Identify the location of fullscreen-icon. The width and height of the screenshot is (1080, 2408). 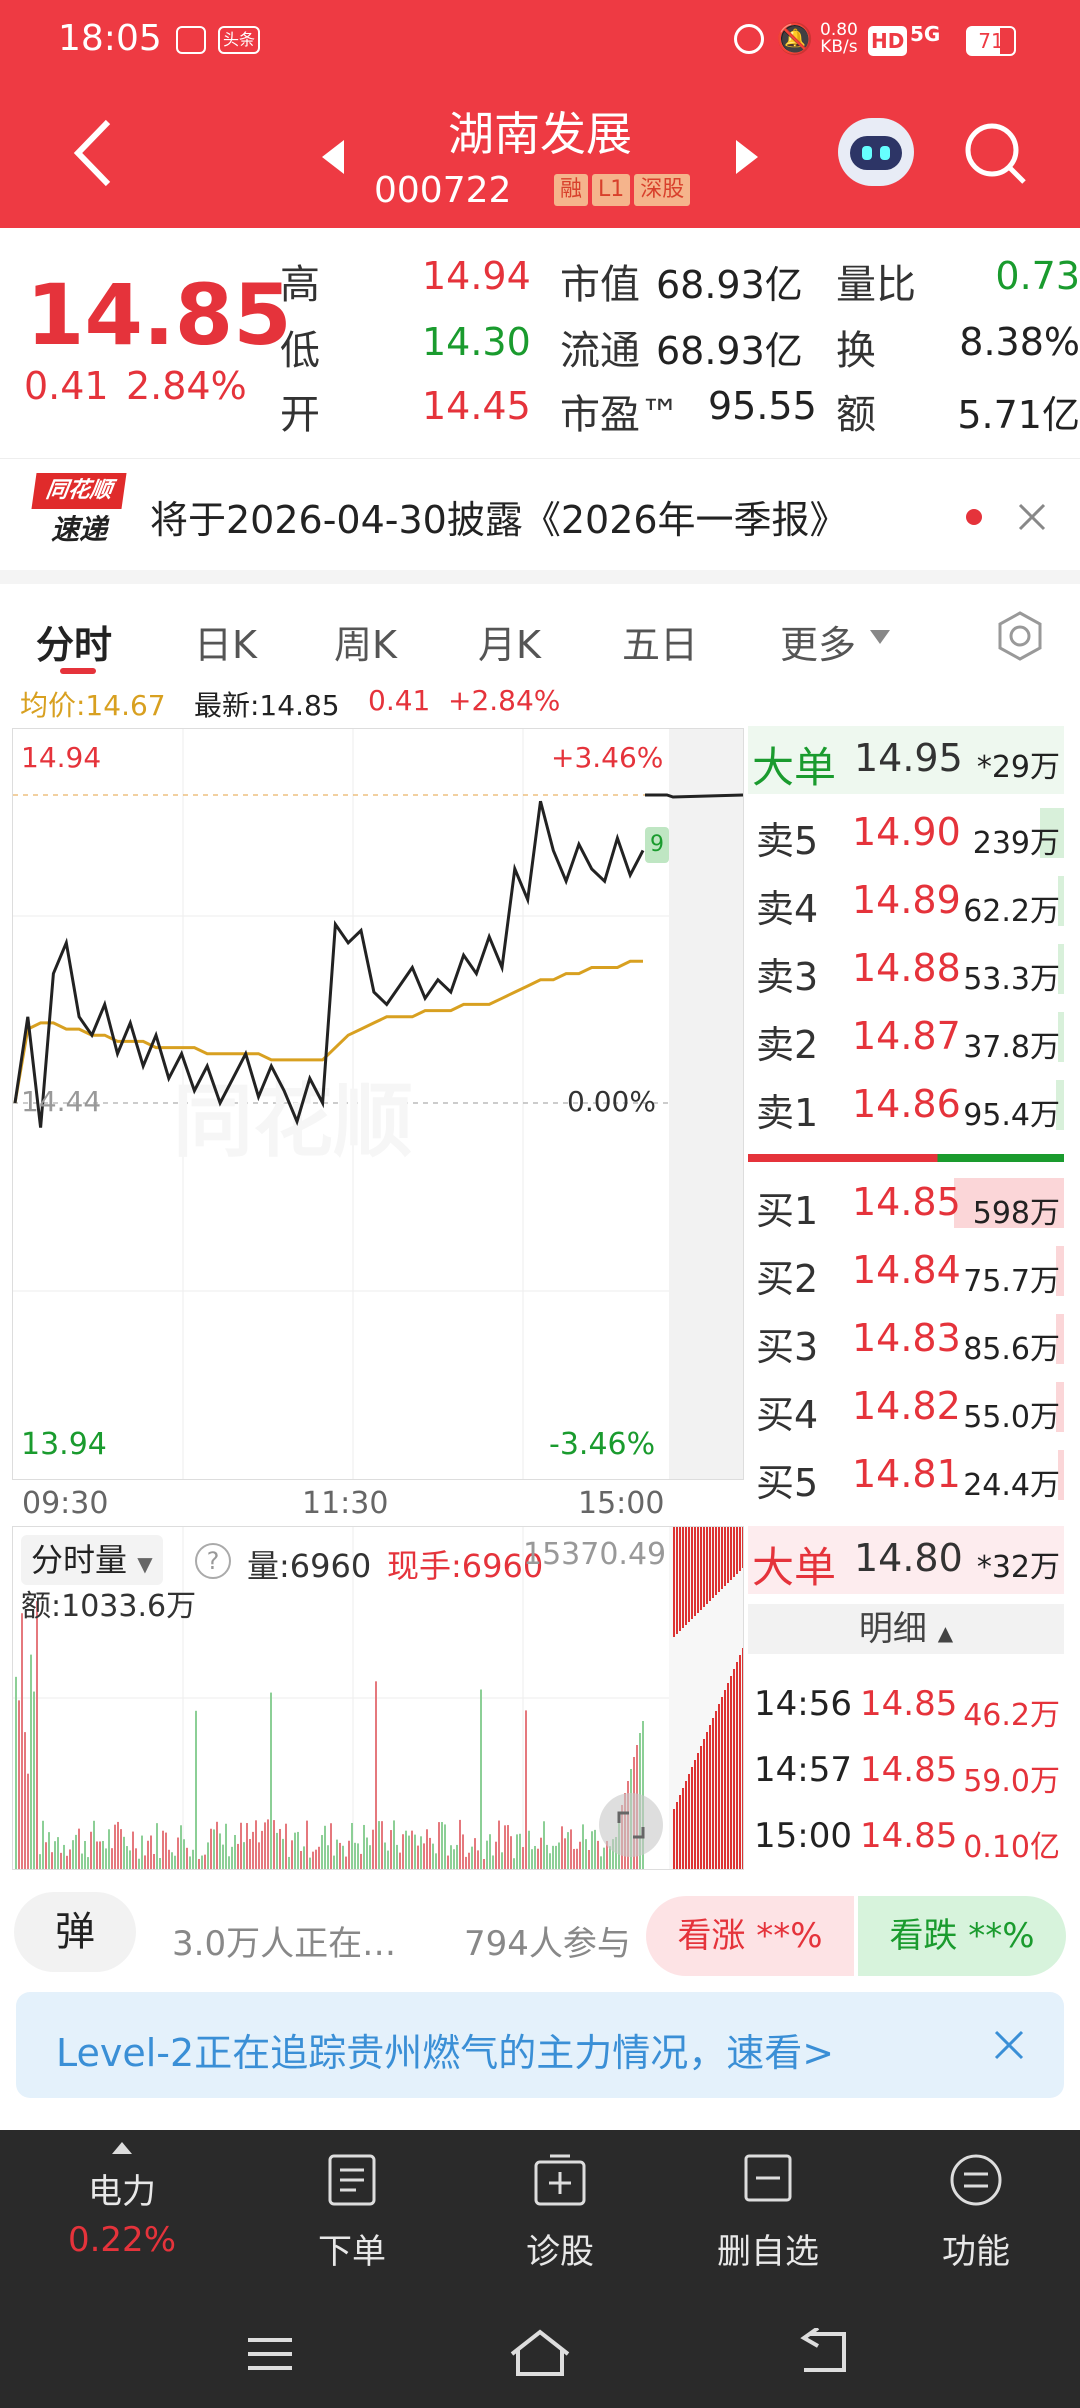
(631, 1825).